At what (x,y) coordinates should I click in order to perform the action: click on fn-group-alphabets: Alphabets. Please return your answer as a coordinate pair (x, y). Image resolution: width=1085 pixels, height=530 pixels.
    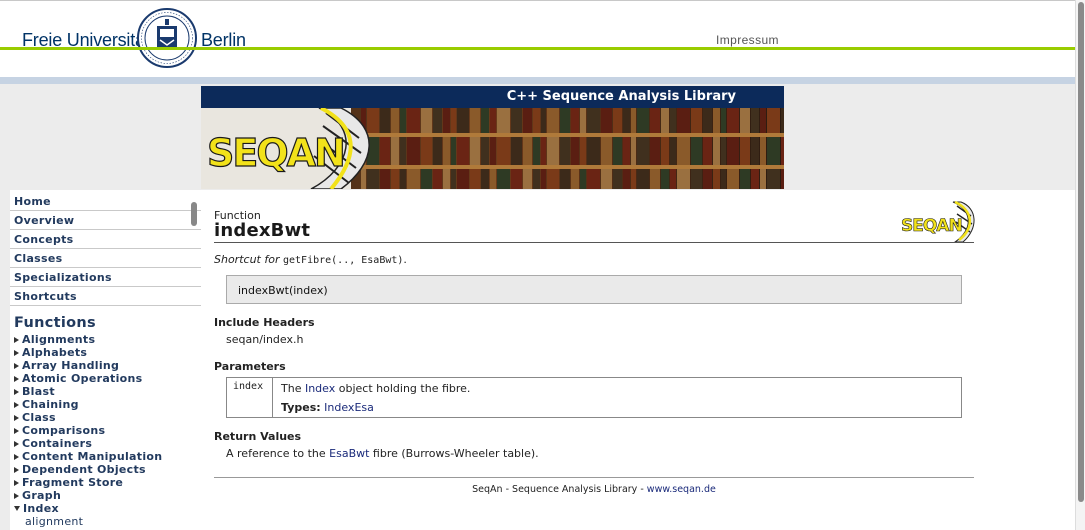
    Looking at the image, I should click on (105, 352).